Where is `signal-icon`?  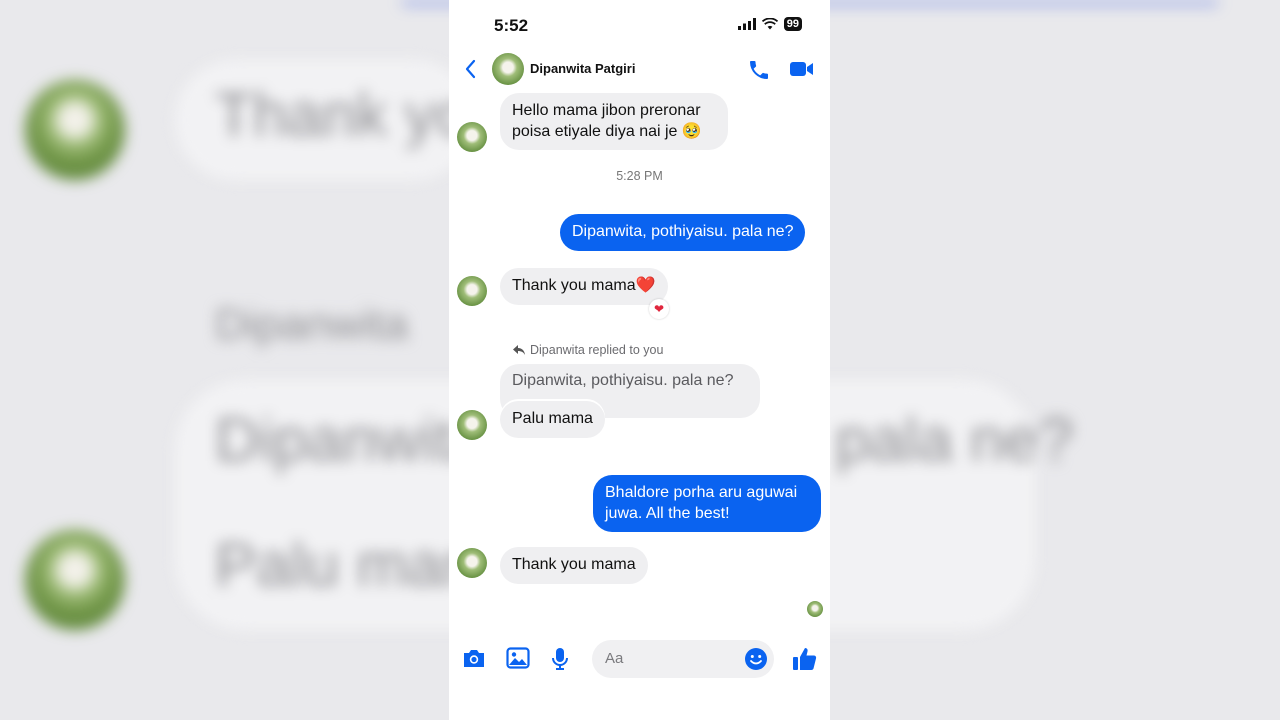 signal-icon is located at coordinates (746, 24).